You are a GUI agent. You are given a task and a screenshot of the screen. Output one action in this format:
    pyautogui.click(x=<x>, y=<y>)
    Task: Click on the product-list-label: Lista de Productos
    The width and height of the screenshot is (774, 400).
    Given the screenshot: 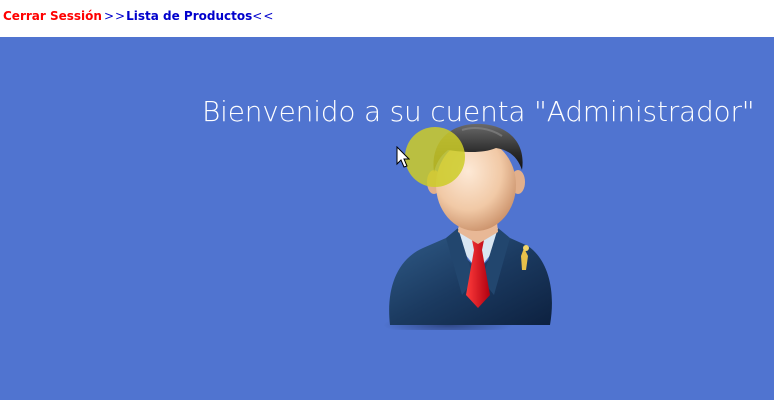 What is the action you would take?
    pyautogui.click(x=189, y=16)
    